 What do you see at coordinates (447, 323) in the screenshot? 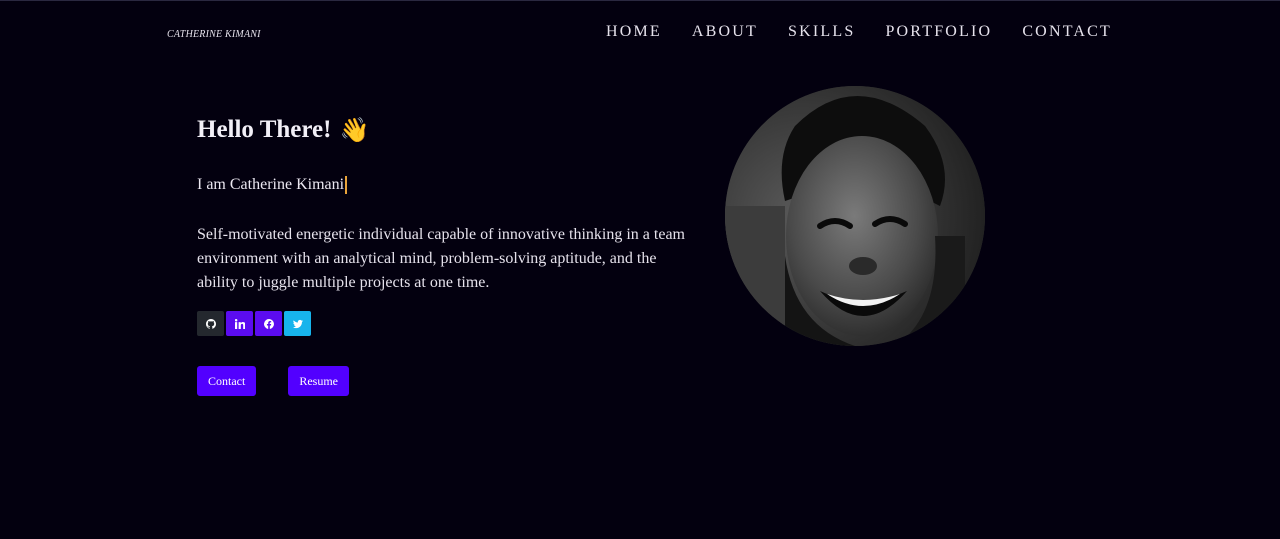
I see `social-links` at bounding box center [447, 323].